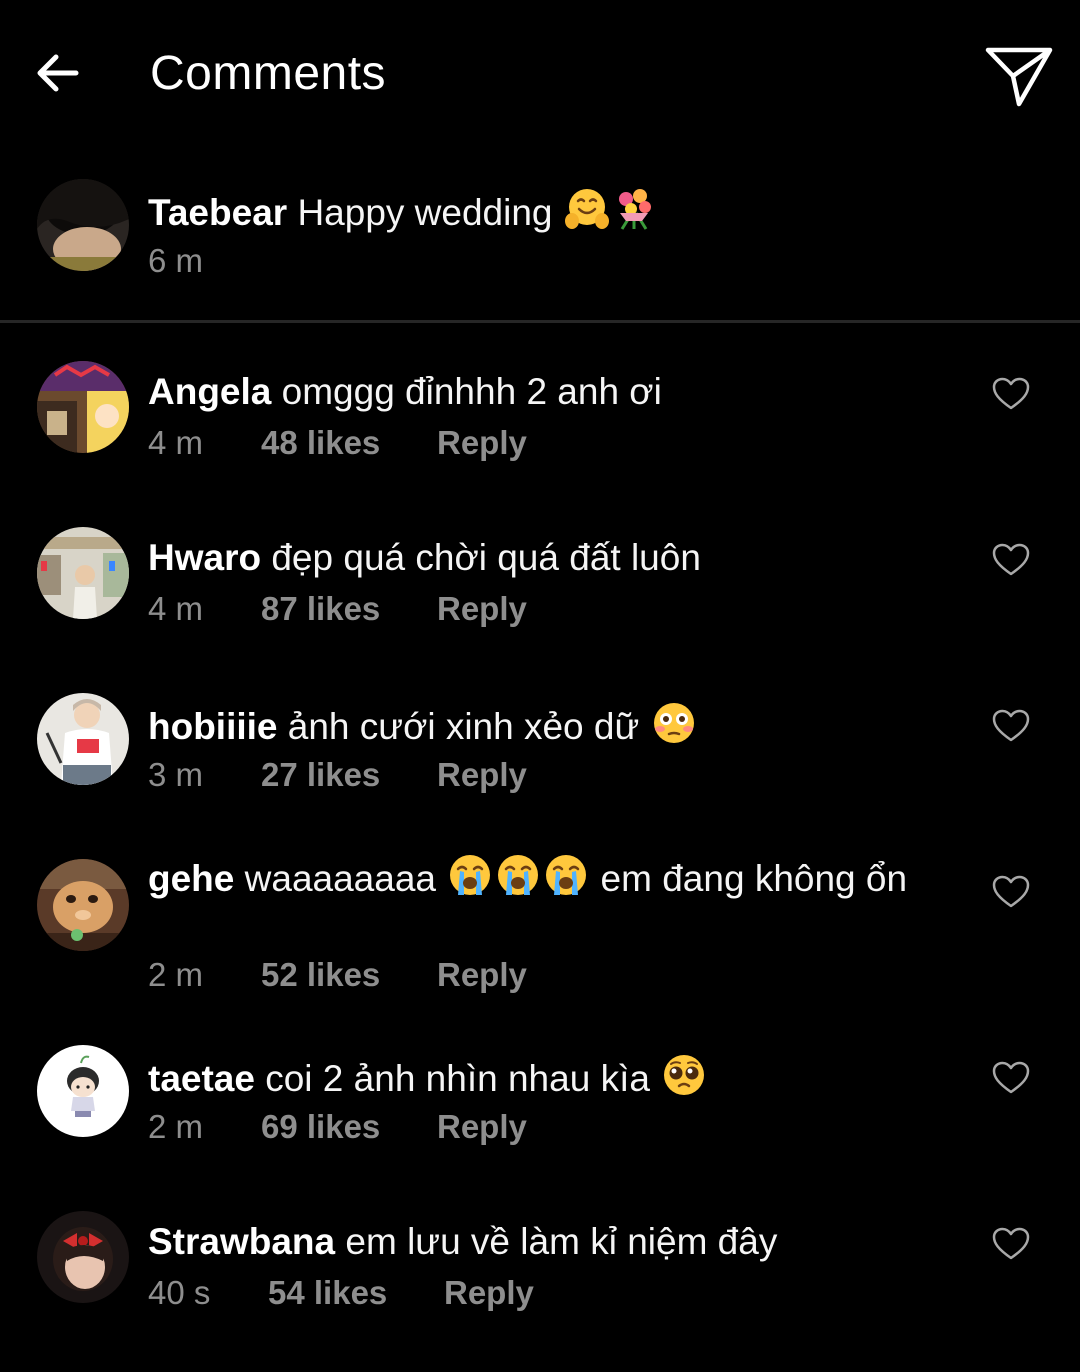 The width and height of the screenshot is (1080, 1372). I want to click on comment-meta: 3 m 27 likes Reply, so click(337, 775).